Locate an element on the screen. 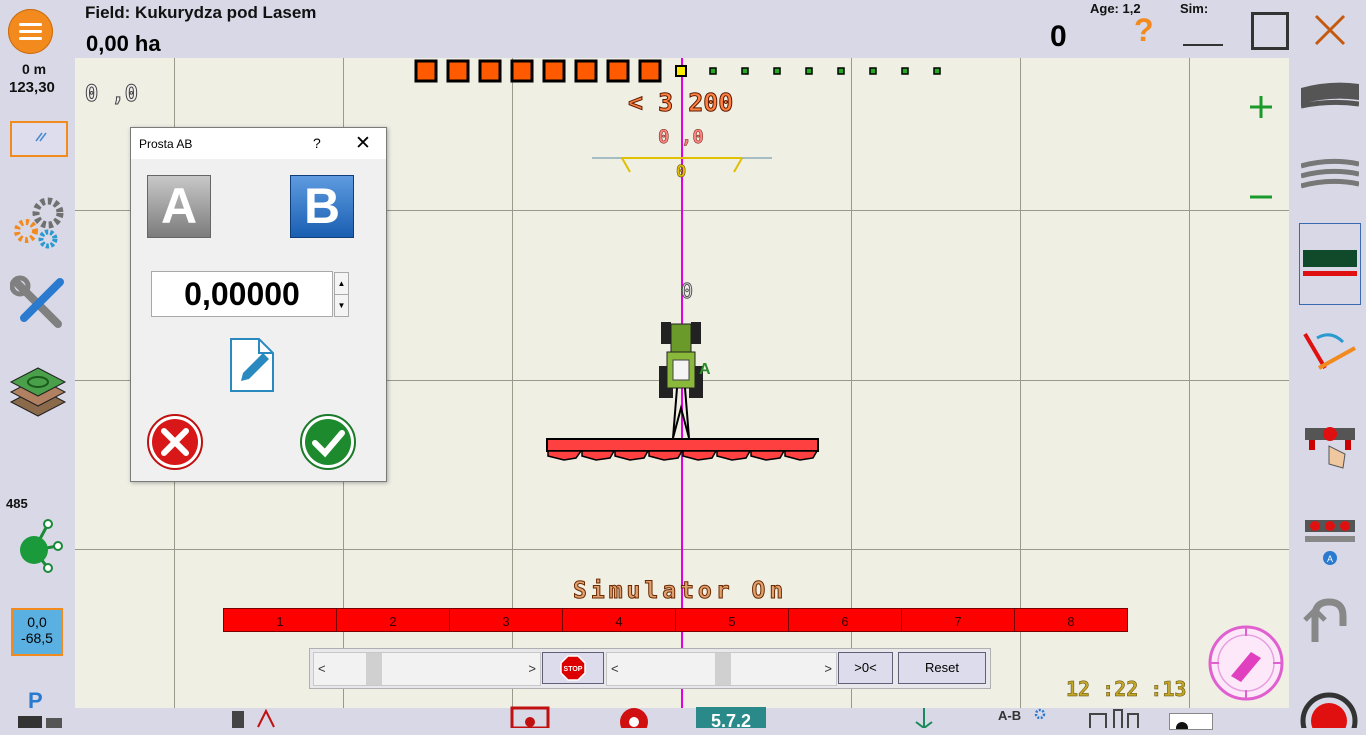  section-button-5: 5 is located at coordinates (732, 620).